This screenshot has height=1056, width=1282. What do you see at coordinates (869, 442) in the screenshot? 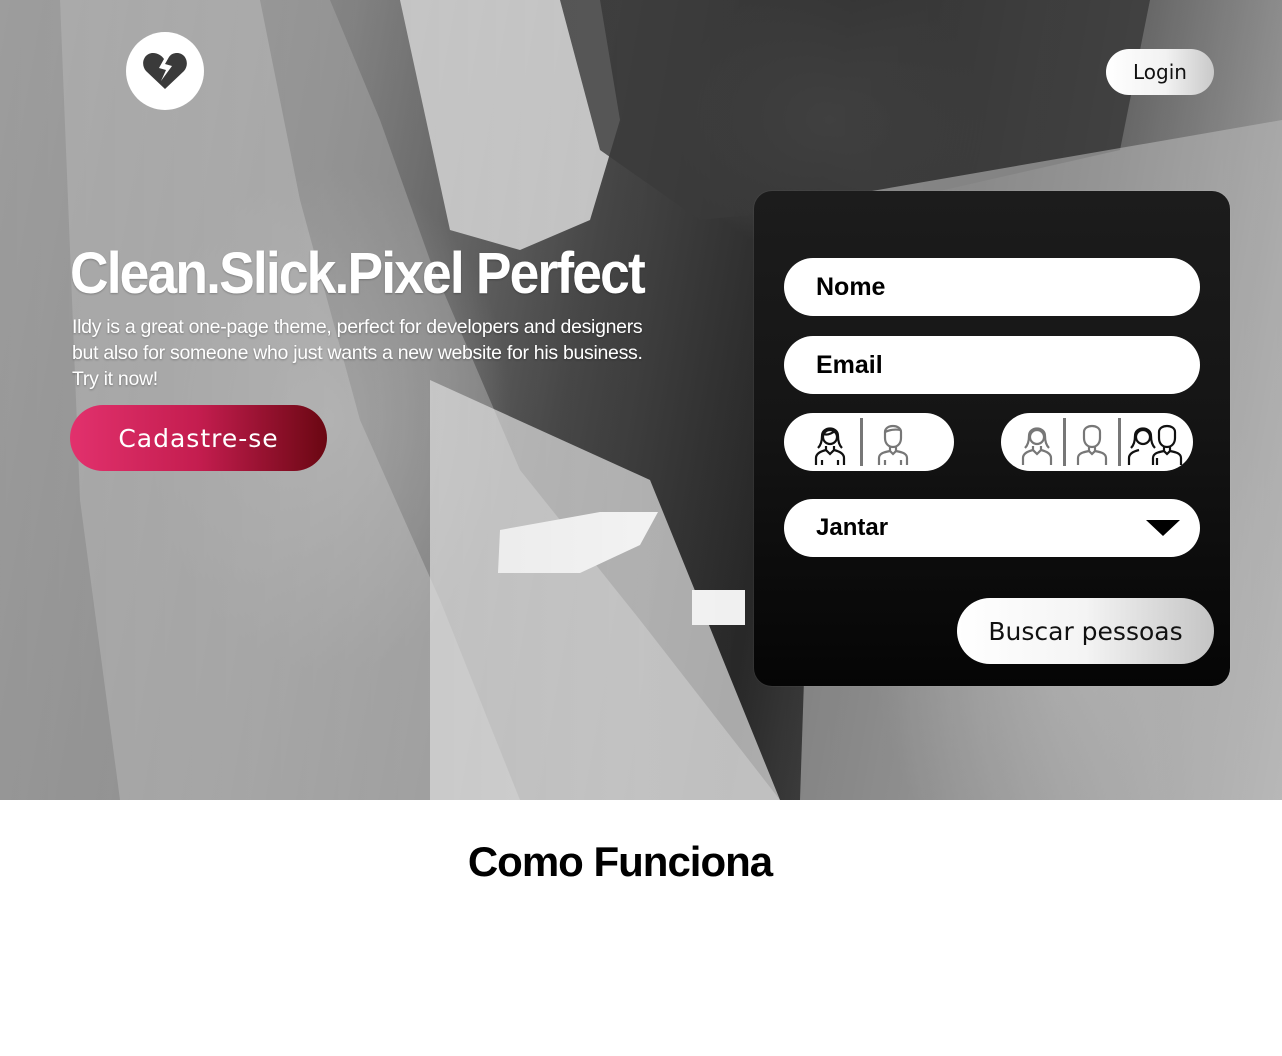
I see `gender-toggle` at bounding box center [869, 442].